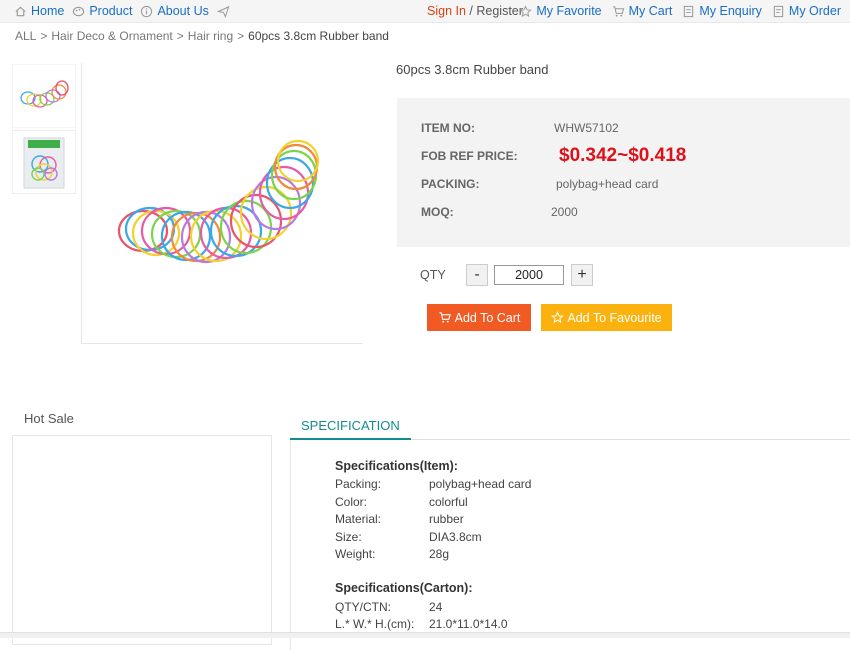 The height and width of the screenshot is (650, 850). I want to click on my-enquiry-link: My Enquiry, so click(722, 11).